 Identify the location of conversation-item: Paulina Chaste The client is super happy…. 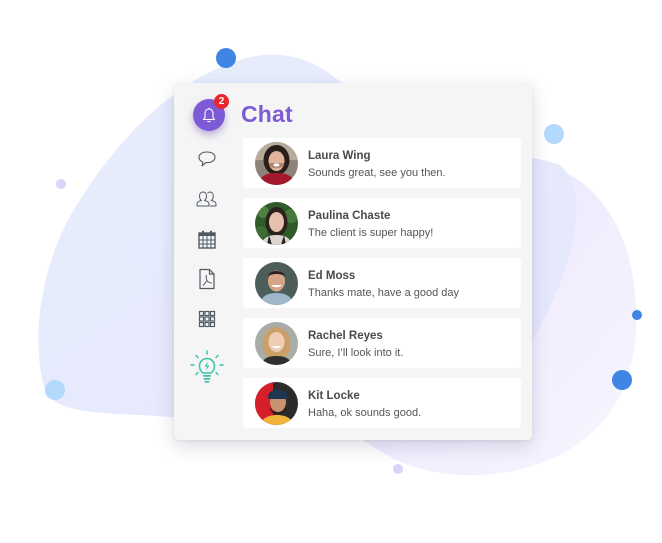
(382, 223).